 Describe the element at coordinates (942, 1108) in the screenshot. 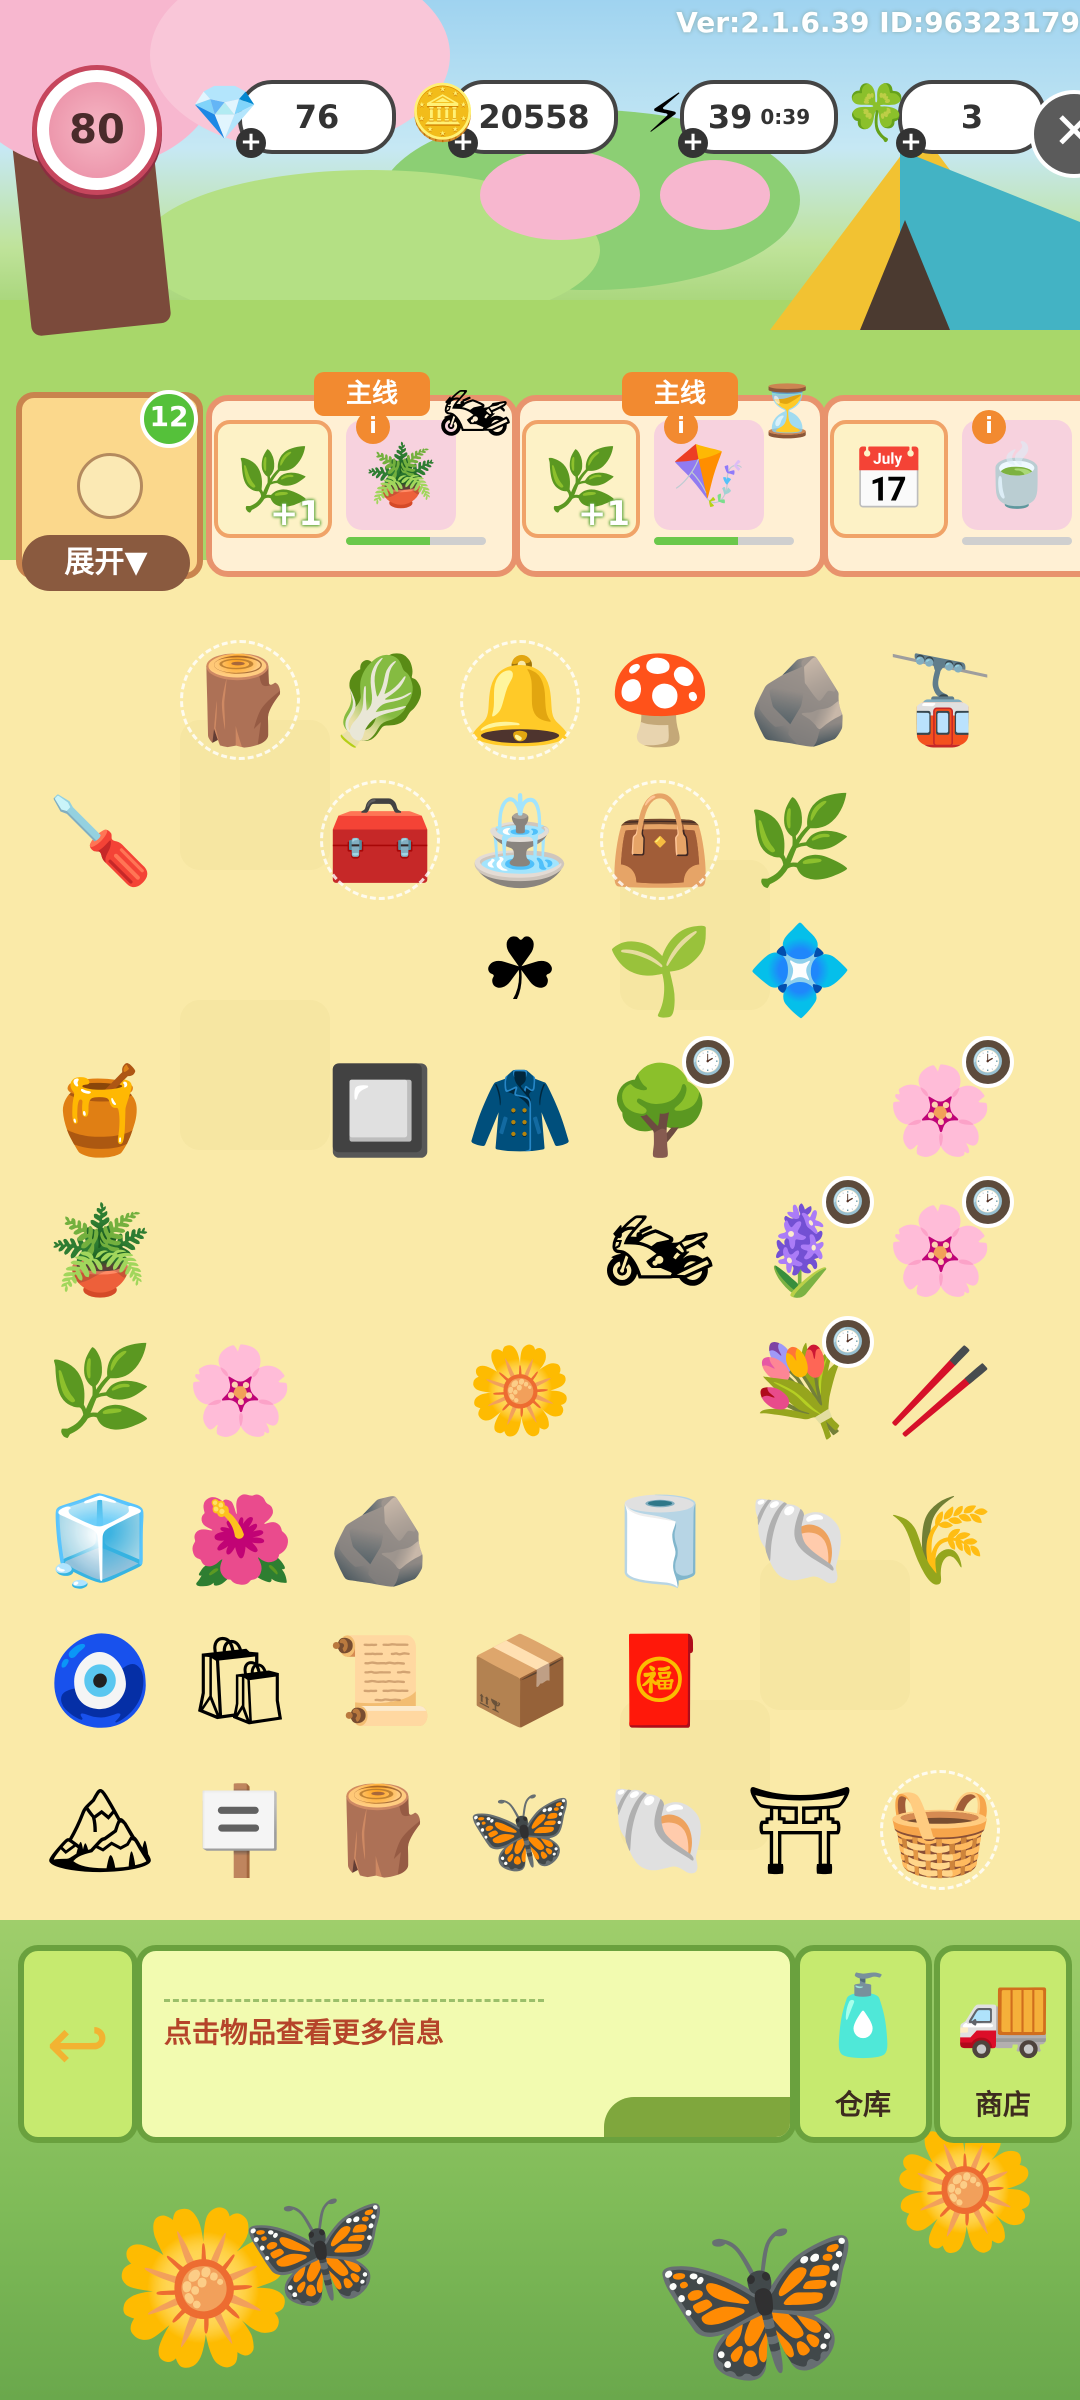

I see `board-item-cherry-tree: 🌸 🕑` at that location.